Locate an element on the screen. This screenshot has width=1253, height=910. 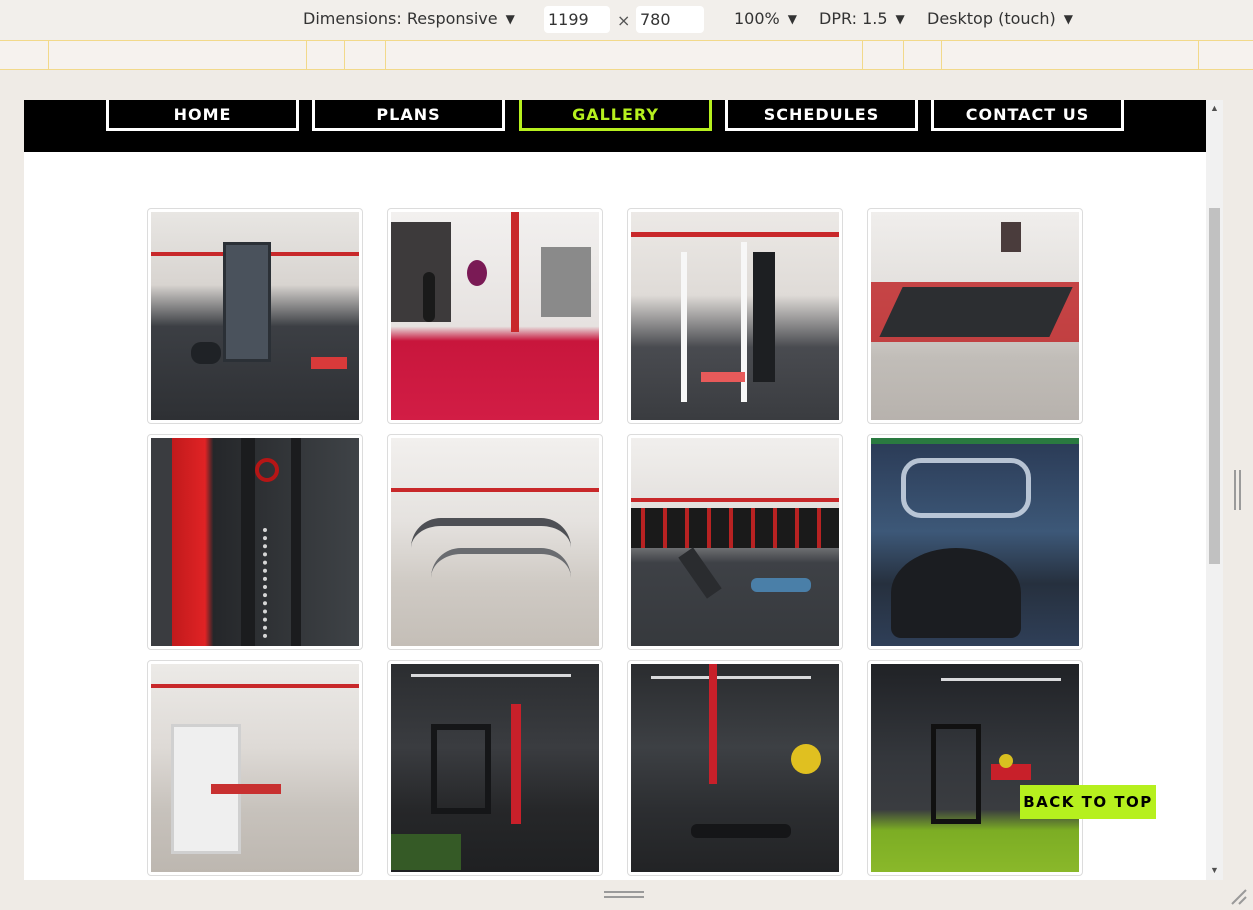
gallery-photo-white-machines is located at coordinates (735, 316).